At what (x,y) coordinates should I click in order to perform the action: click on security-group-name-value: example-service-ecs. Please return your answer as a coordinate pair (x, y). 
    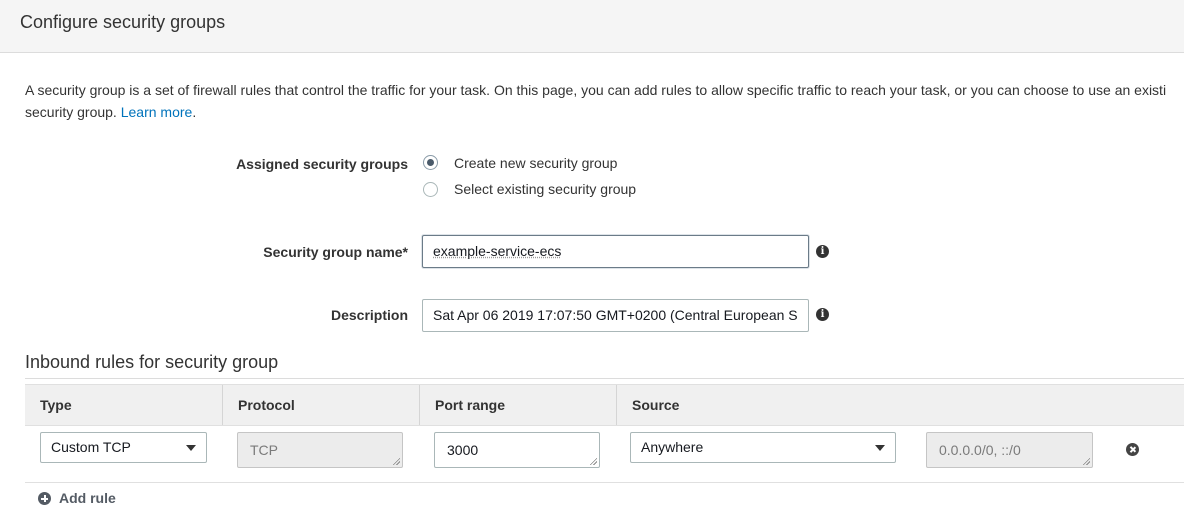
    Looking at the image, I should click on (497, 251).